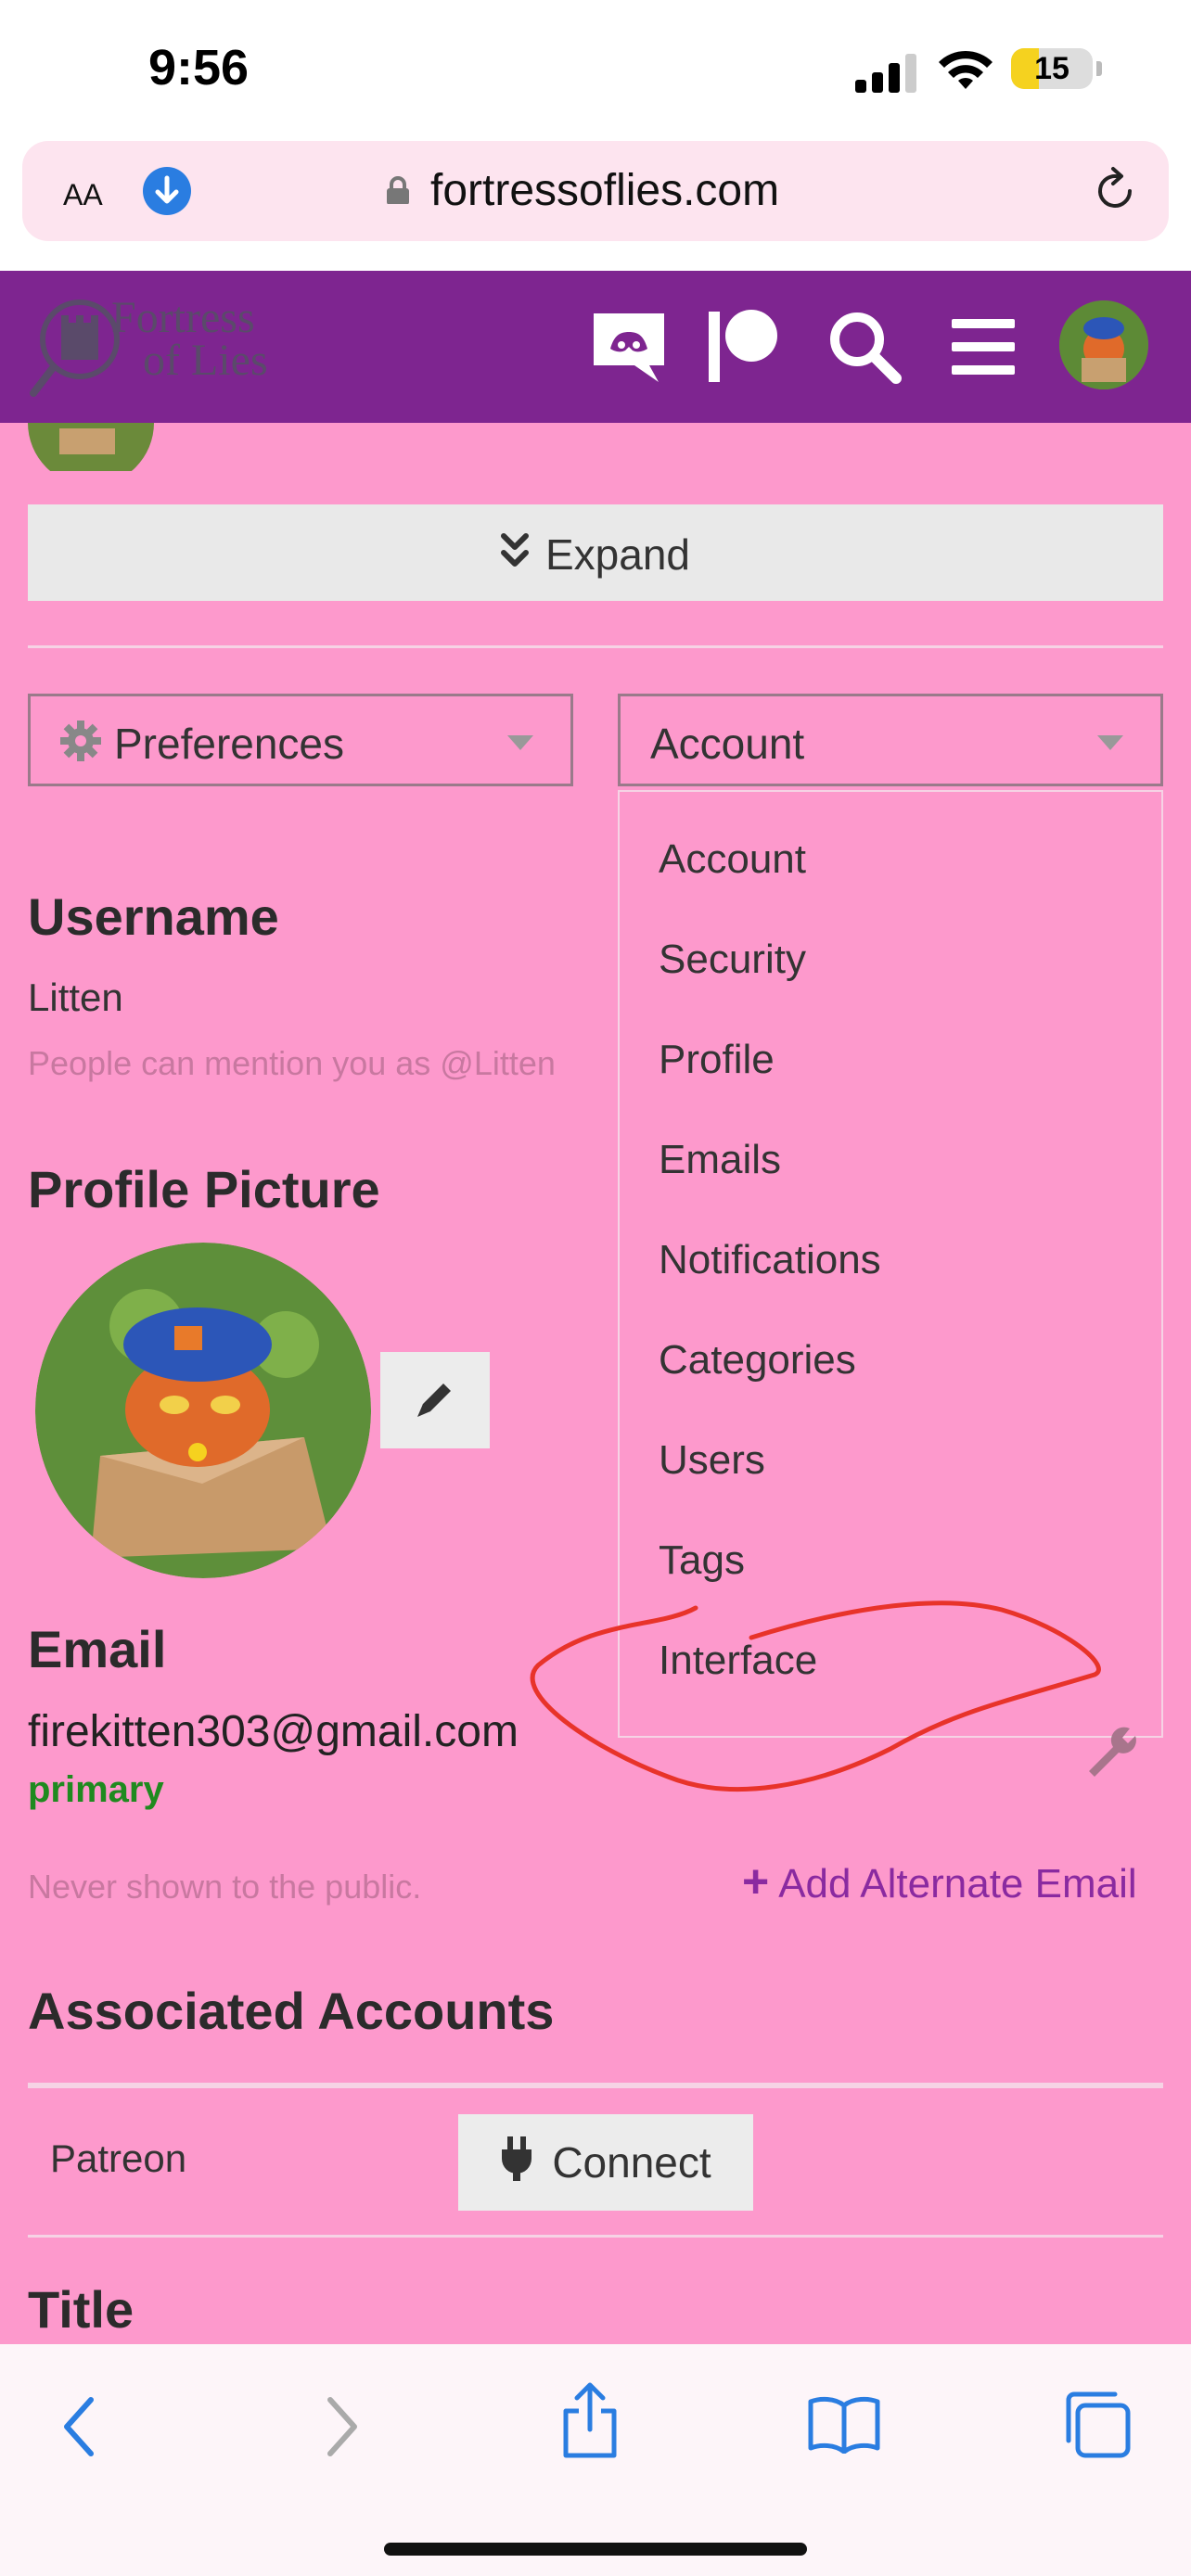 The width and height of the screenshot is (1191, 2576). I want to click on status-bar: 9:56 15, so click(595, 69).